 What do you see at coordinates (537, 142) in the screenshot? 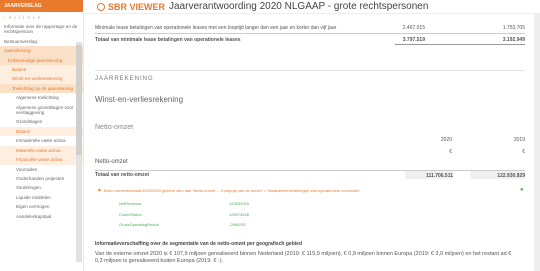
I see `main-scrollbar` at bounding box center [537, 142].